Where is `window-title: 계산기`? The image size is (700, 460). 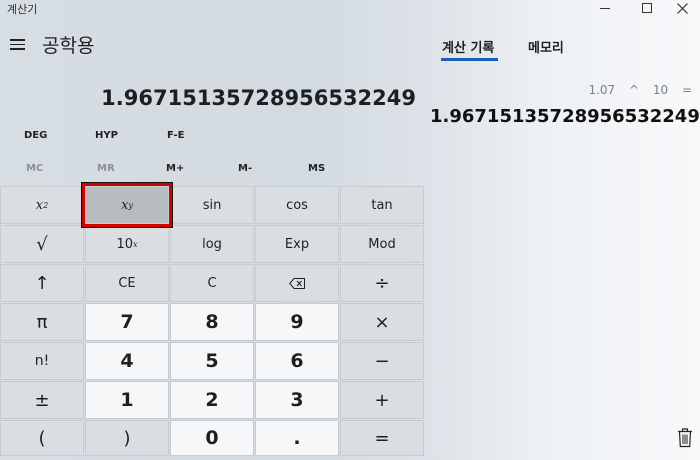
window-title: 계산기 is located at coordinates (22, 9).